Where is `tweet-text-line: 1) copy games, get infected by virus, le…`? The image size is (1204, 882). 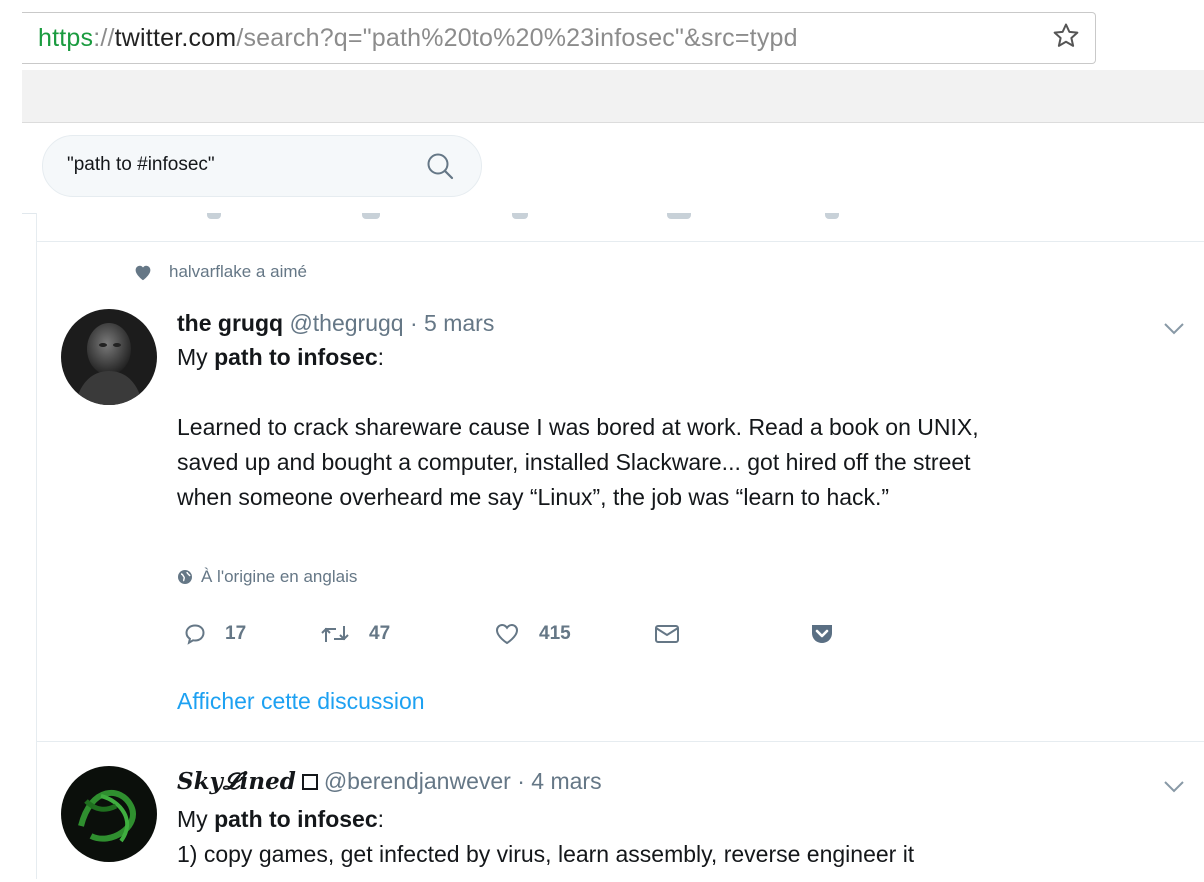 tweet-text-line: 1) copy games, get infected by virus, le… is located at coordinates (546, 854).